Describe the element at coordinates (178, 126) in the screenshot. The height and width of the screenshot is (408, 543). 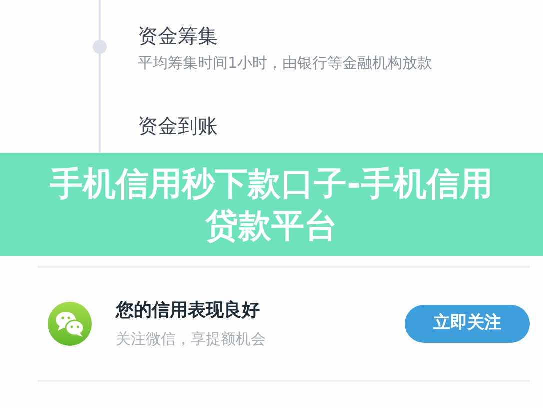
I see `step-title: 资金到账` at that location.